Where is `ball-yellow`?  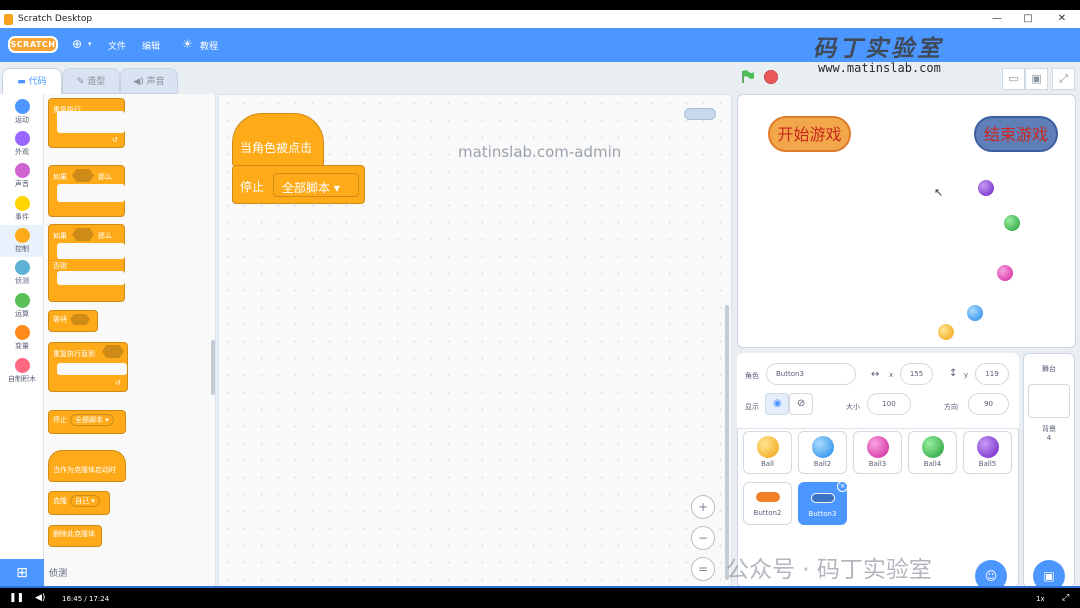
ball-yellow is located at coordinates (946, 332).